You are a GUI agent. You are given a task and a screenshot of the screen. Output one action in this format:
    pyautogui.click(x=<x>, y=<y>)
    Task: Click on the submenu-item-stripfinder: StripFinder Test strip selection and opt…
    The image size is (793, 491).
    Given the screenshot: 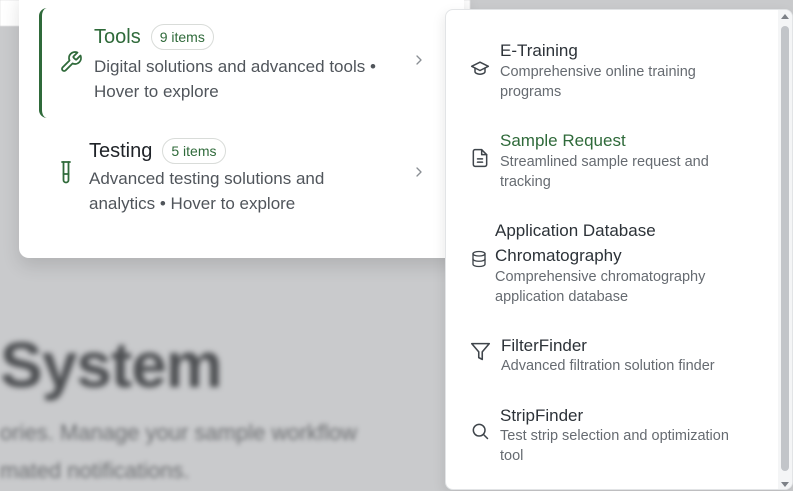 What is the action you would take?
    pyautogui.click(x=611, y=438)
    